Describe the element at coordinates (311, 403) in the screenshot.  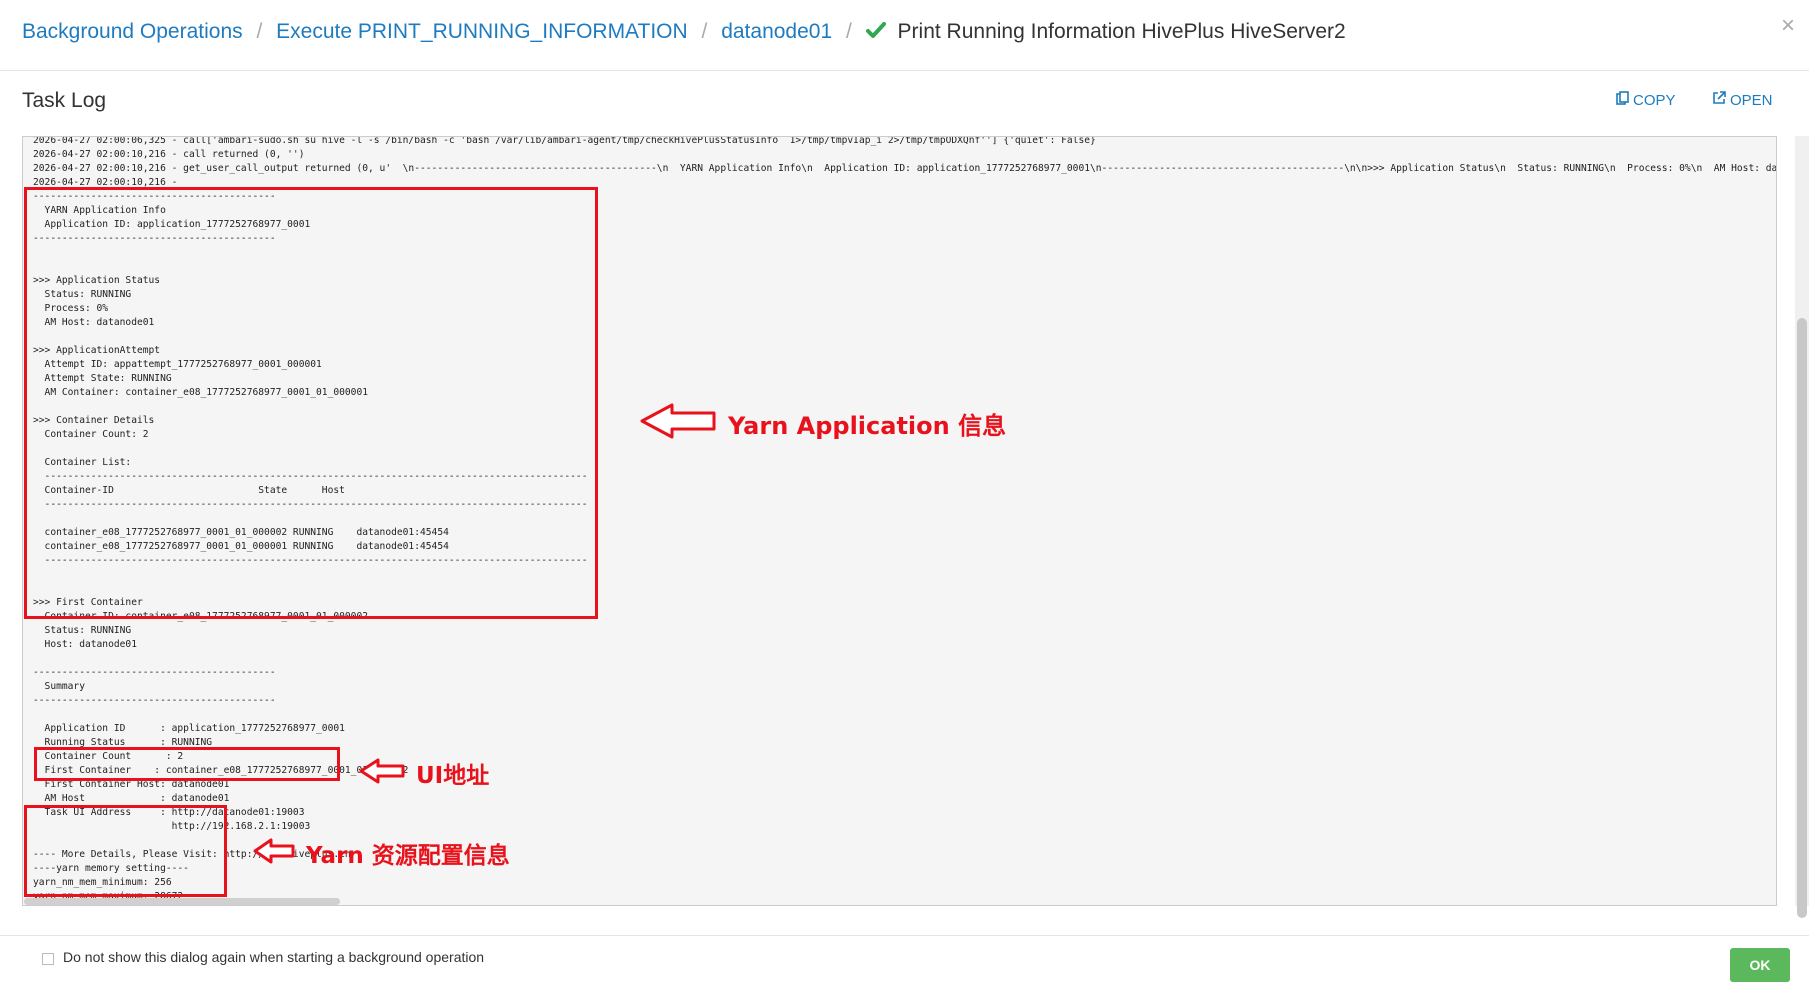
I see `yarn-application-highlight` at that location.